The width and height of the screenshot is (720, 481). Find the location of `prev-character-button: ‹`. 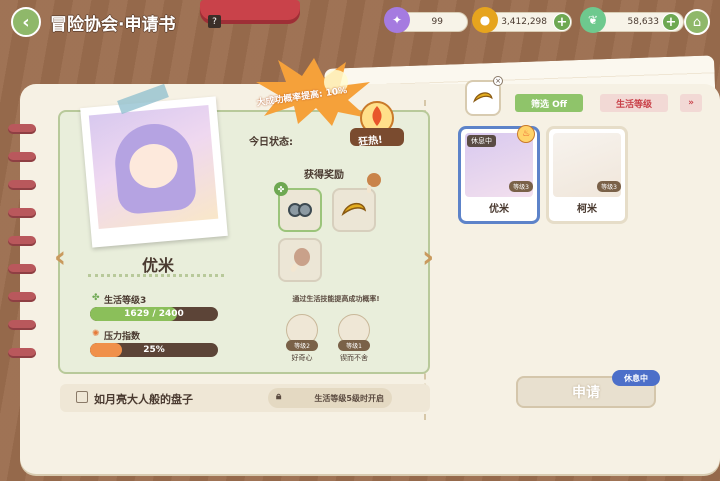

prev-character-button: ‹ is located at coordinates (60, 257).